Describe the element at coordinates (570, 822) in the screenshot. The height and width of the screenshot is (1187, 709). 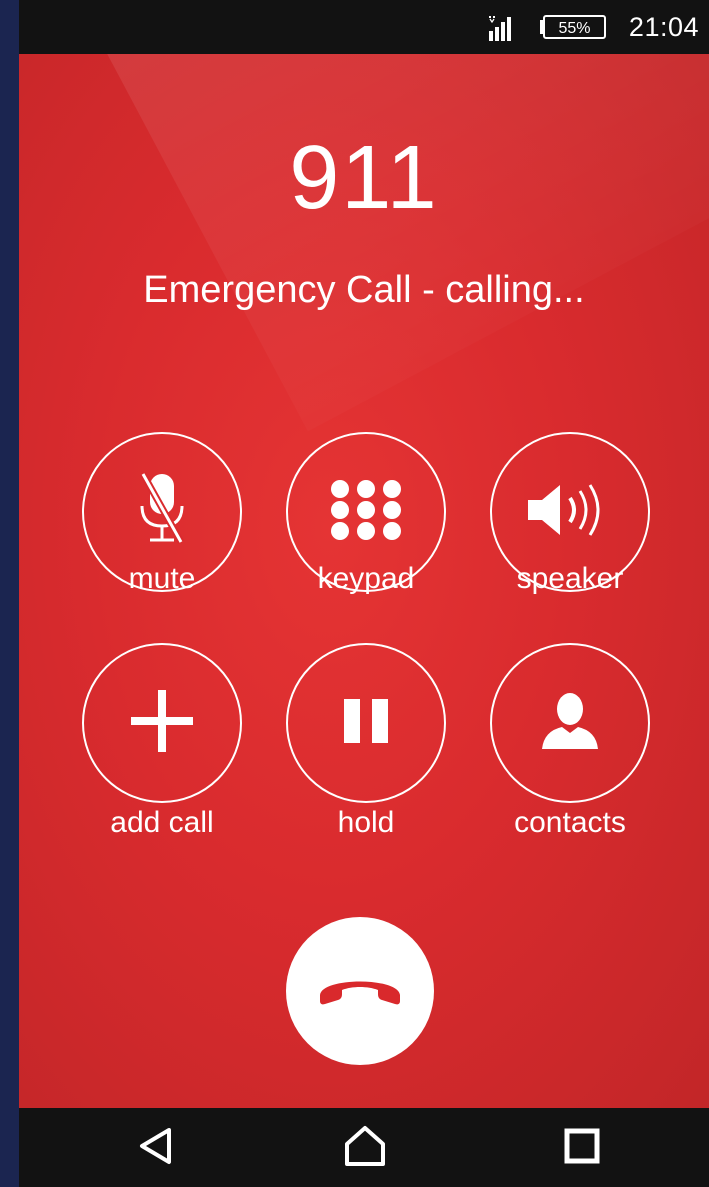
I see `contacts-label: contacts` at that location.